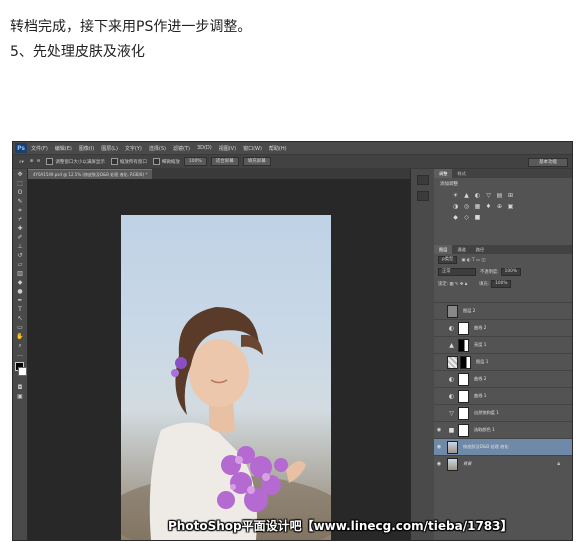  What do you see at coordinates (457, 272) in the screenshot?
I see `blend-mode-select: 正常` at bounding box center [457, 272].